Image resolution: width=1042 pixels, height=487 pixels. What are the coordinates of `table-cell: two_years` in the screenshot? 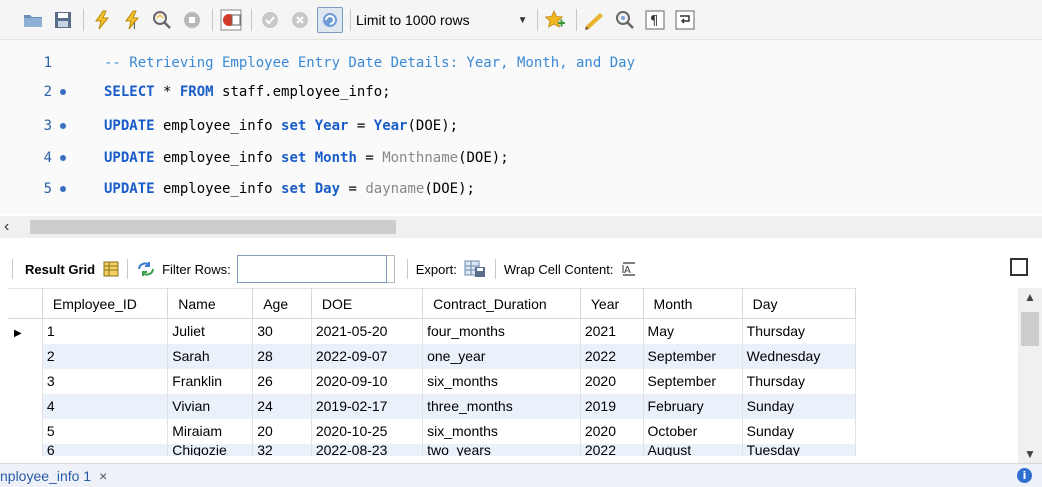 It's located at (501, 449).